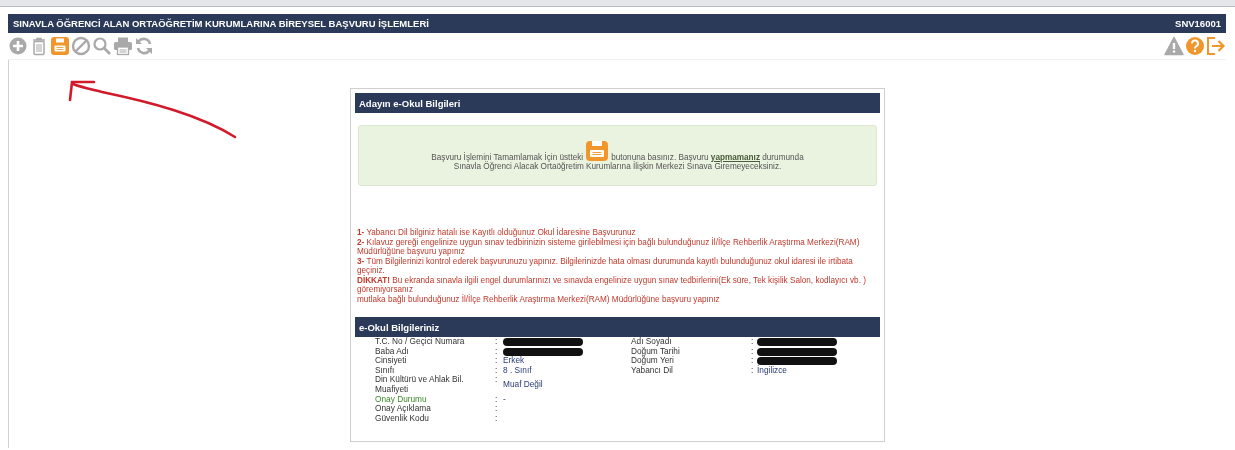  What do you see at coordinates (391, 361) in the screenshot?
I see `field-label: Cinsiyeti` at bounding box center [391, 361].